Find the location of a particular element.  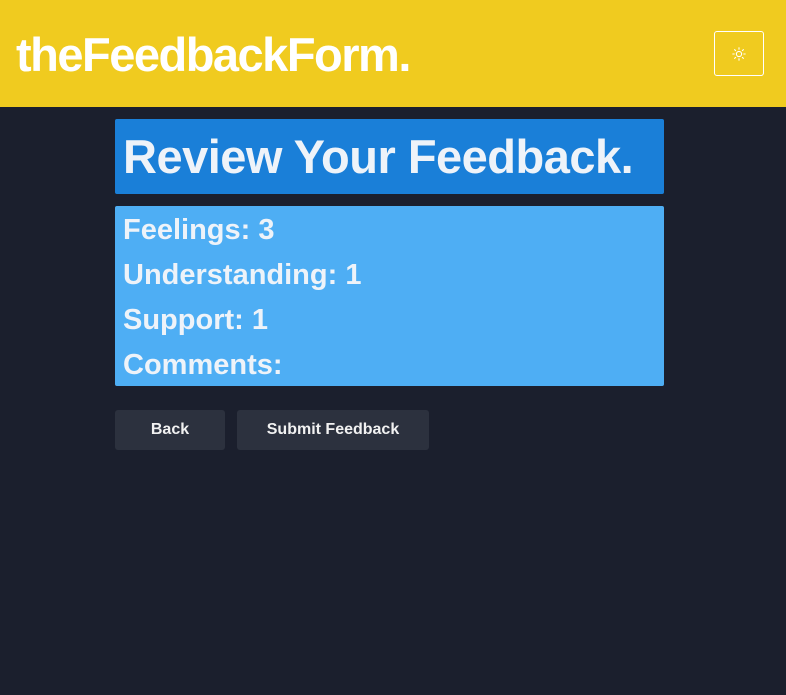

comments-label: Comments: is located at coordinates (203, 365).